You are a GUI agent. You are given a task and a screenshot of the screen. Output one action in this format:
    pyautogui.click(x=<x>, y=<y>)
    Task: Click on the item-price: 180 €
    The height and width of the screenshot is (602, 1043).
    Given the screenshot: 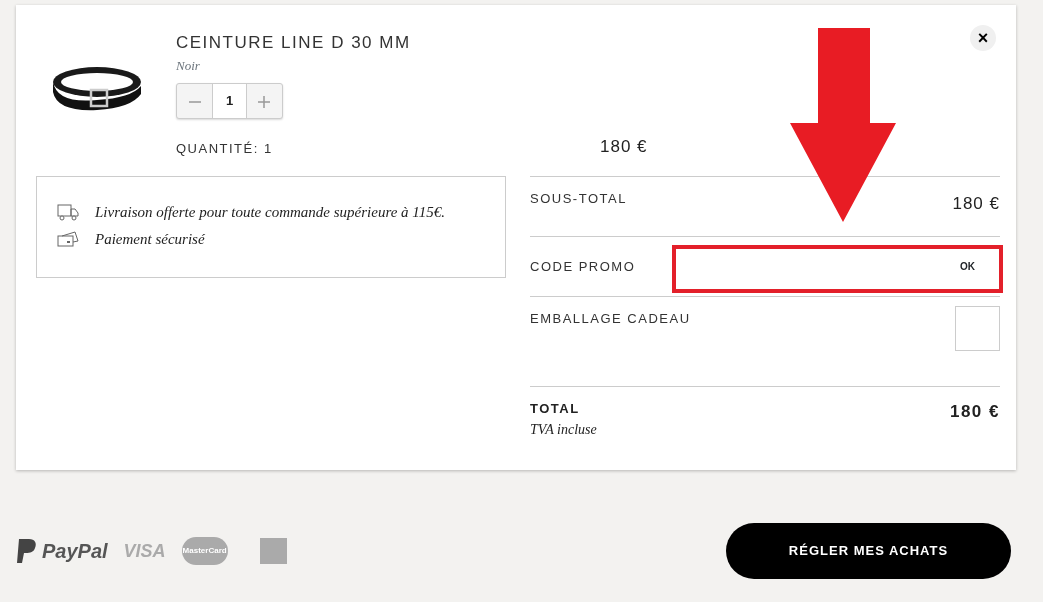 What is the action you would take?
    pyautogui.click(x=624, y=147)
    